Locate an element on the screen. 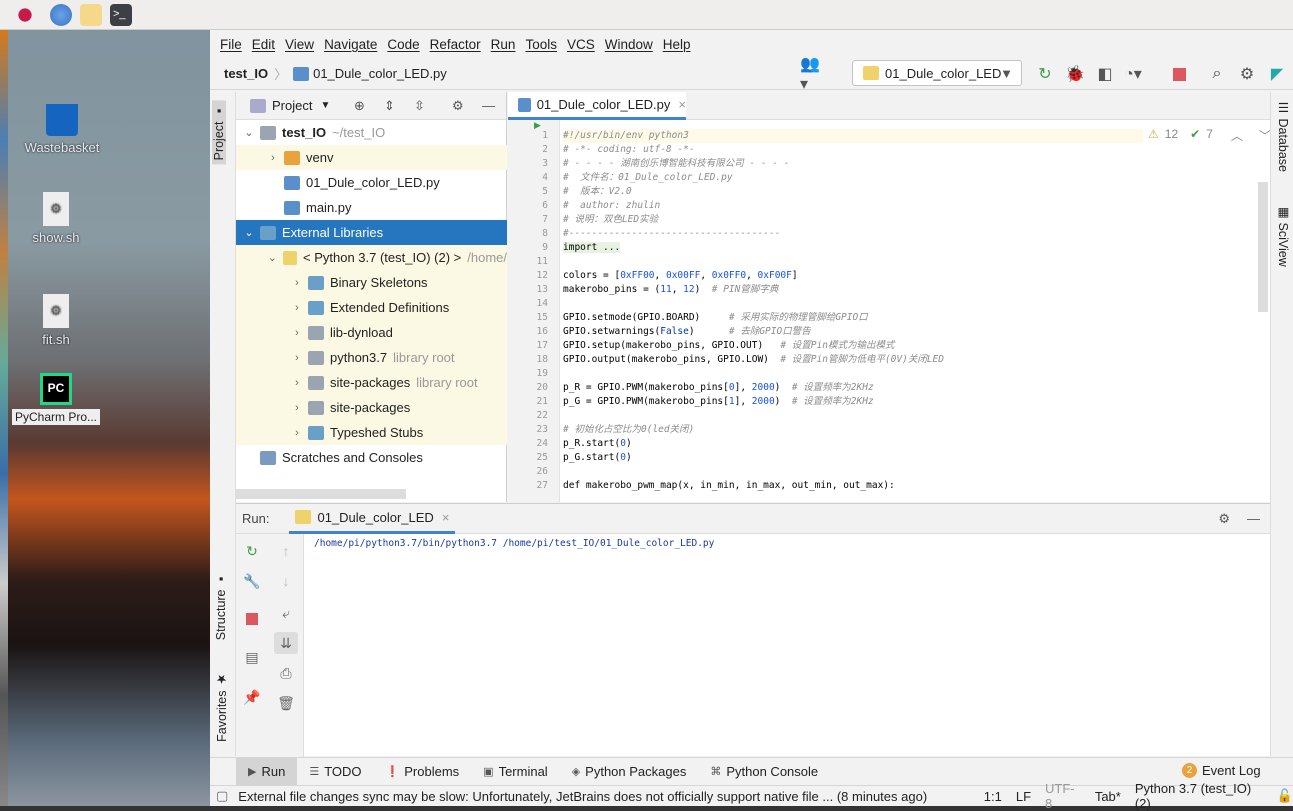 The width and height of the screenshot is (1293, 811). tree-item: ⌄ test_IO ~/test_IO is located at coordinates (371, 132).